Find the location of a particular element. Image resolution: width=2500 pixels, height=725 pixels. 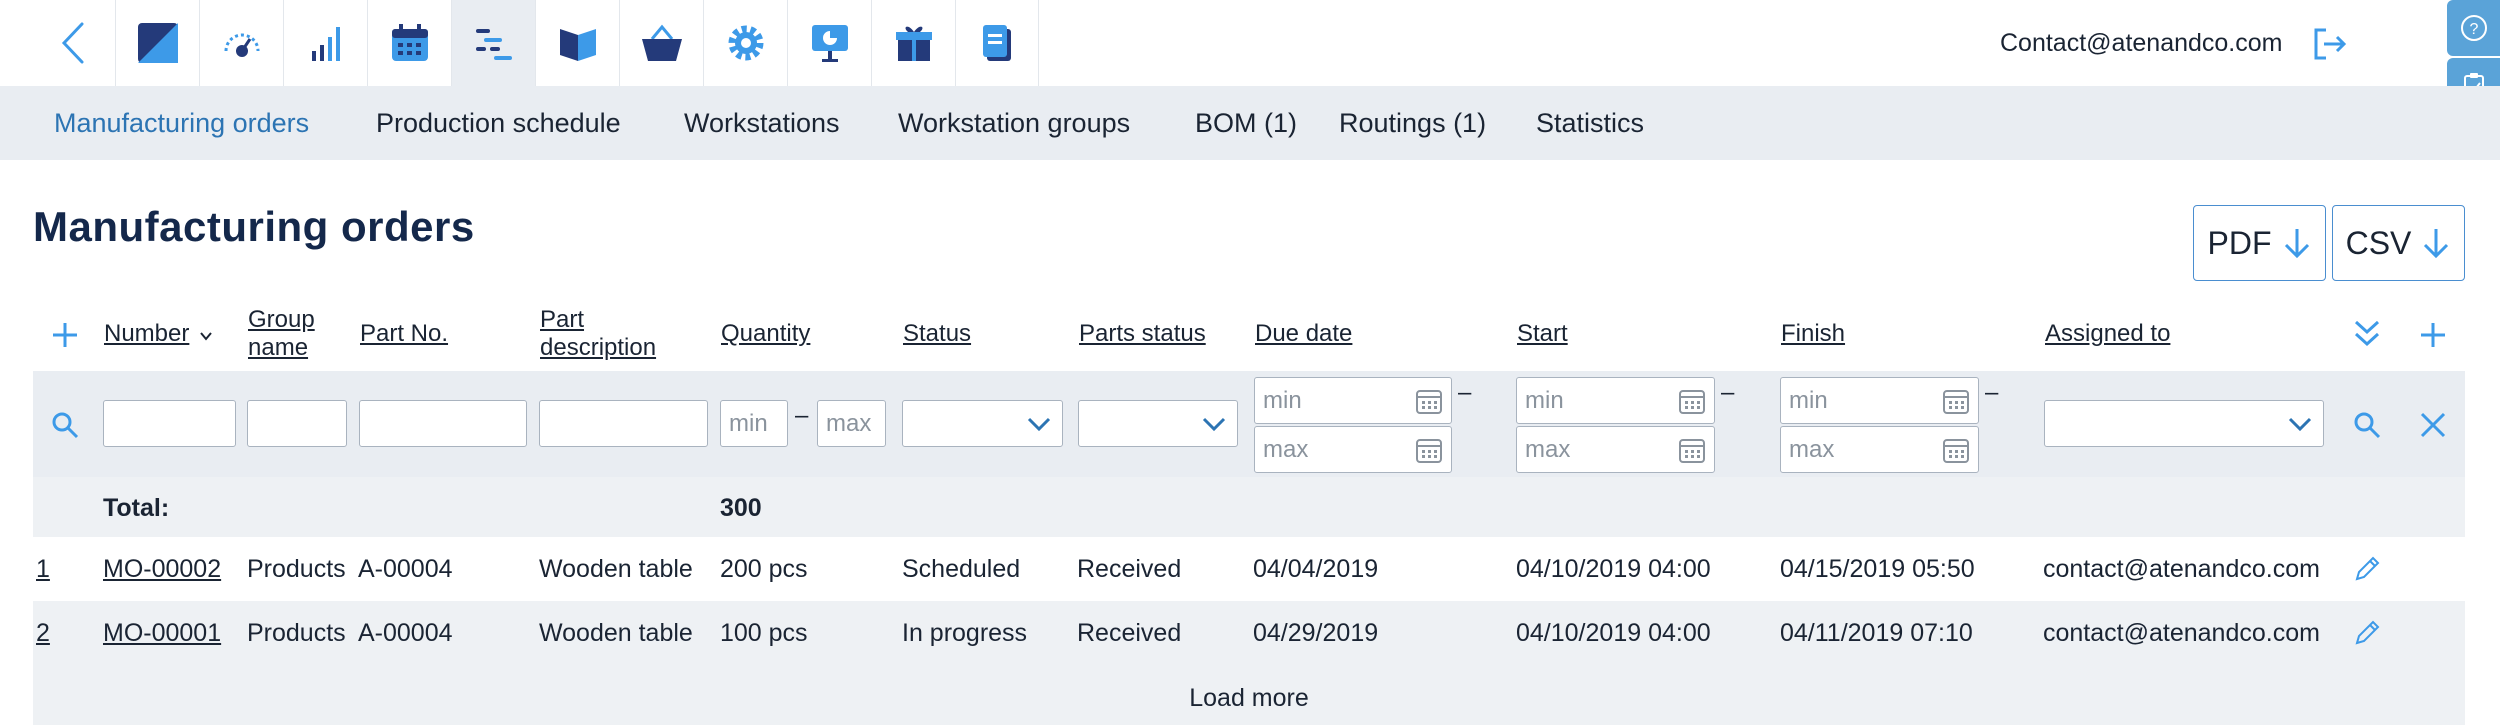

row-group: Products is located at coordinates (296, 569).